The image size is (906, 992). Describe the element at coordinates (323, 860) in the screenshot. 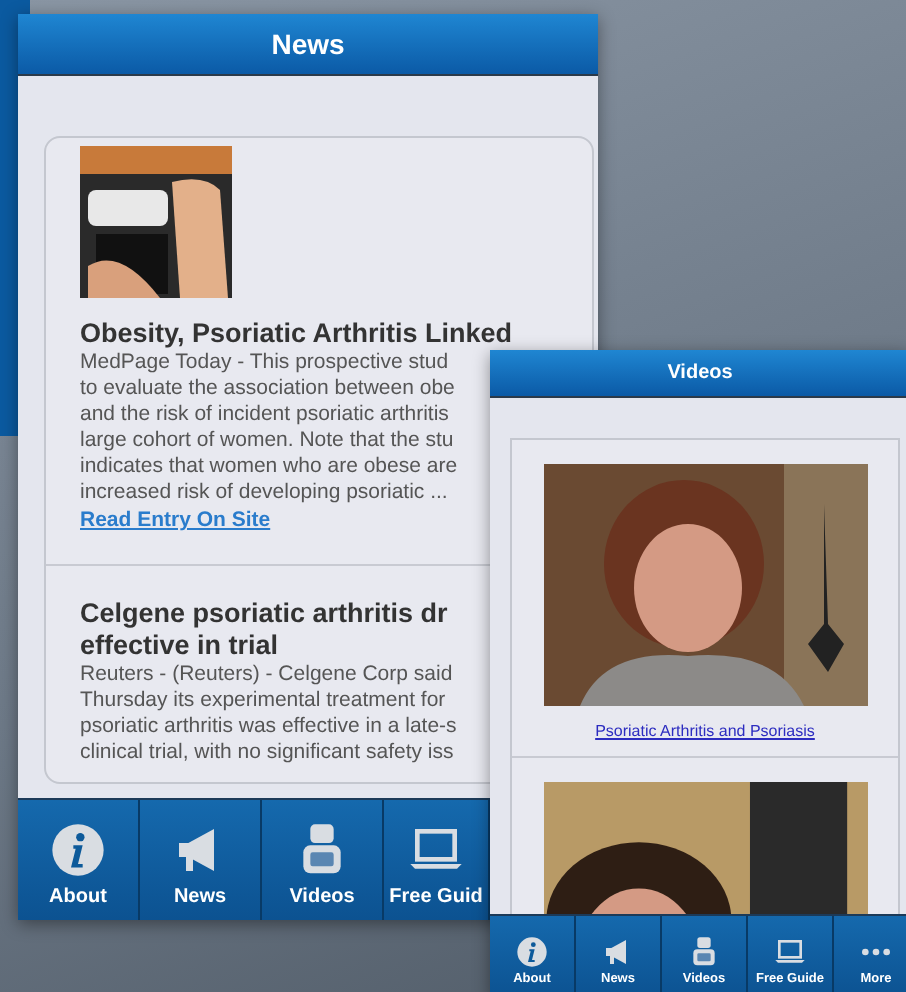

I see `tab-button: Videos` at that location.